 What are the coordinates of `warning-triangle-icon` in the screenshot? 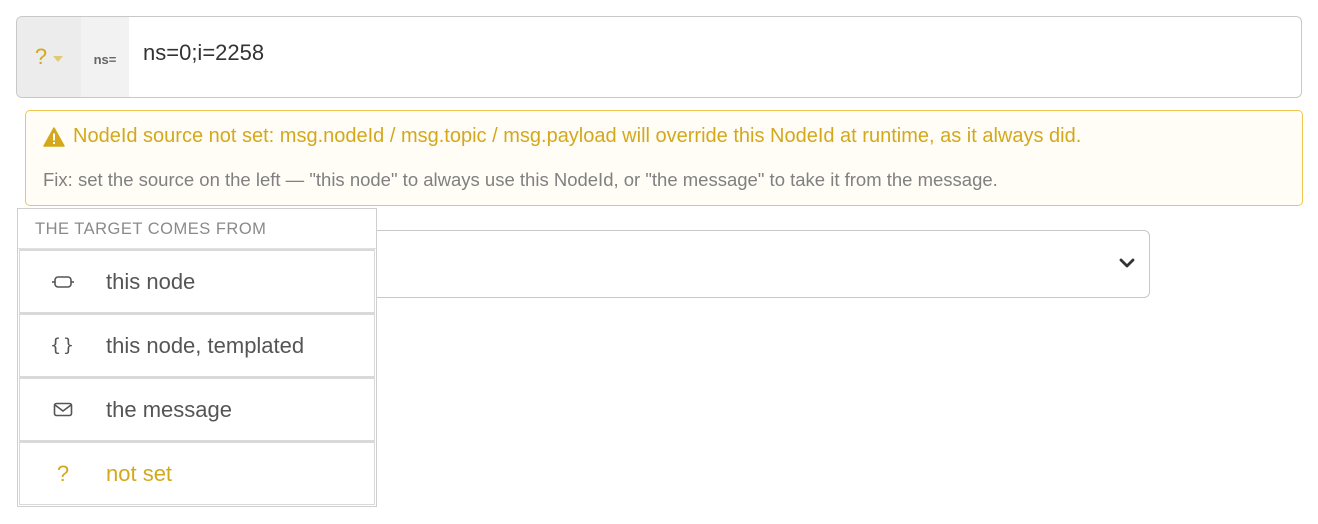 It's located at (54, 136).